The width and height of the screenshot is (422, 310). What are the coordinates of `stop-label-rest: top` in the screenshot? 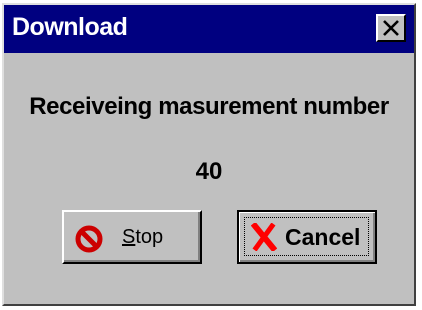 It's located at (149, 237).